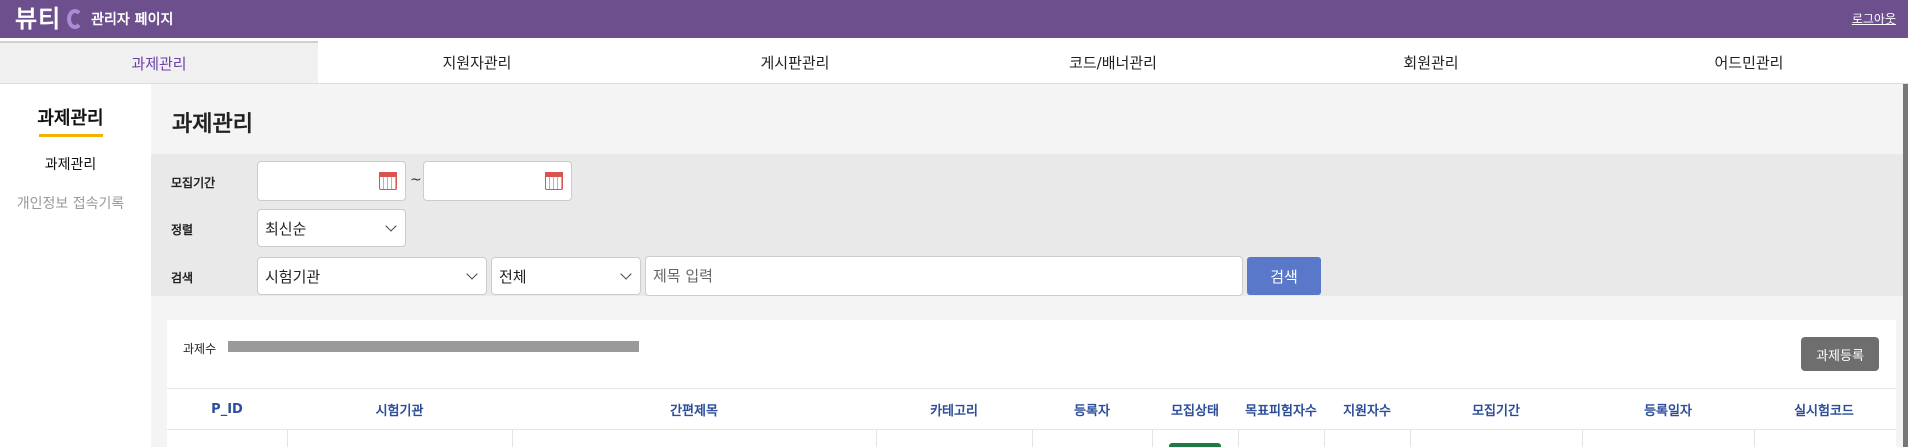  I want to click on search-scope-value: 전체, so click(513, 276).